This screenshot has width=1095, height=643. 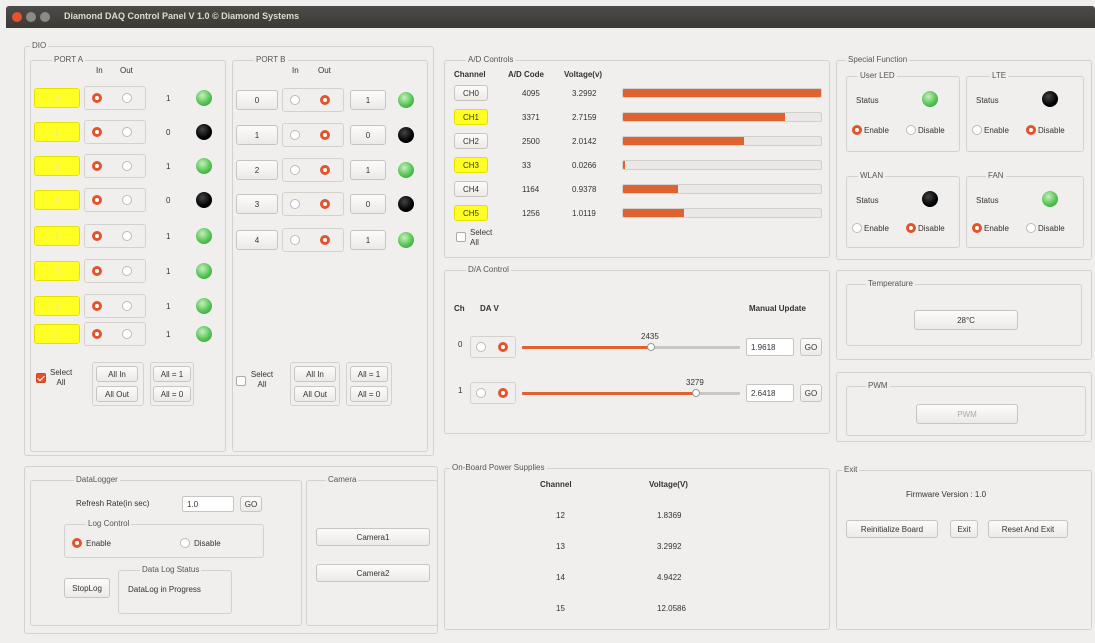 What do you see at coordinates (77, 543) in the screenshot?
I see `log-enable-radio` at bounding box center [77, 543].